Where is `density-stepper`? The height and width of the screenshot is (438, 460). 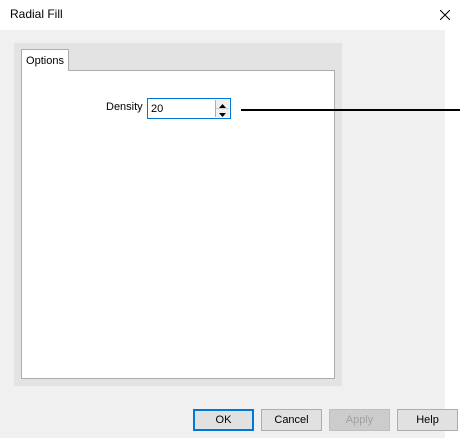
density-stepper is located at coordinates (189, 108).